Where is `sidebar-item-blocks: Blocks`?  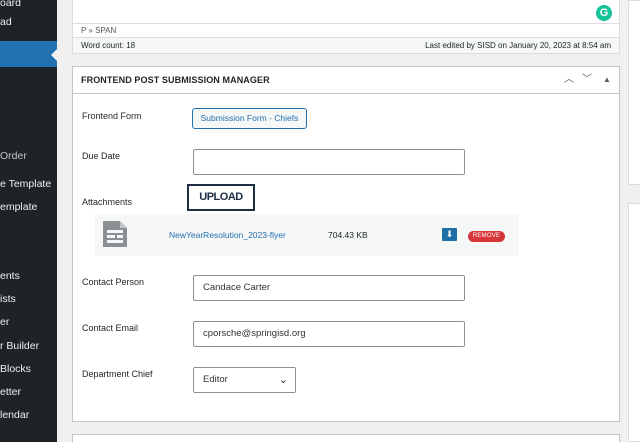 sidebar-item-blocks: Blocks is located at coordinates (28, 369).